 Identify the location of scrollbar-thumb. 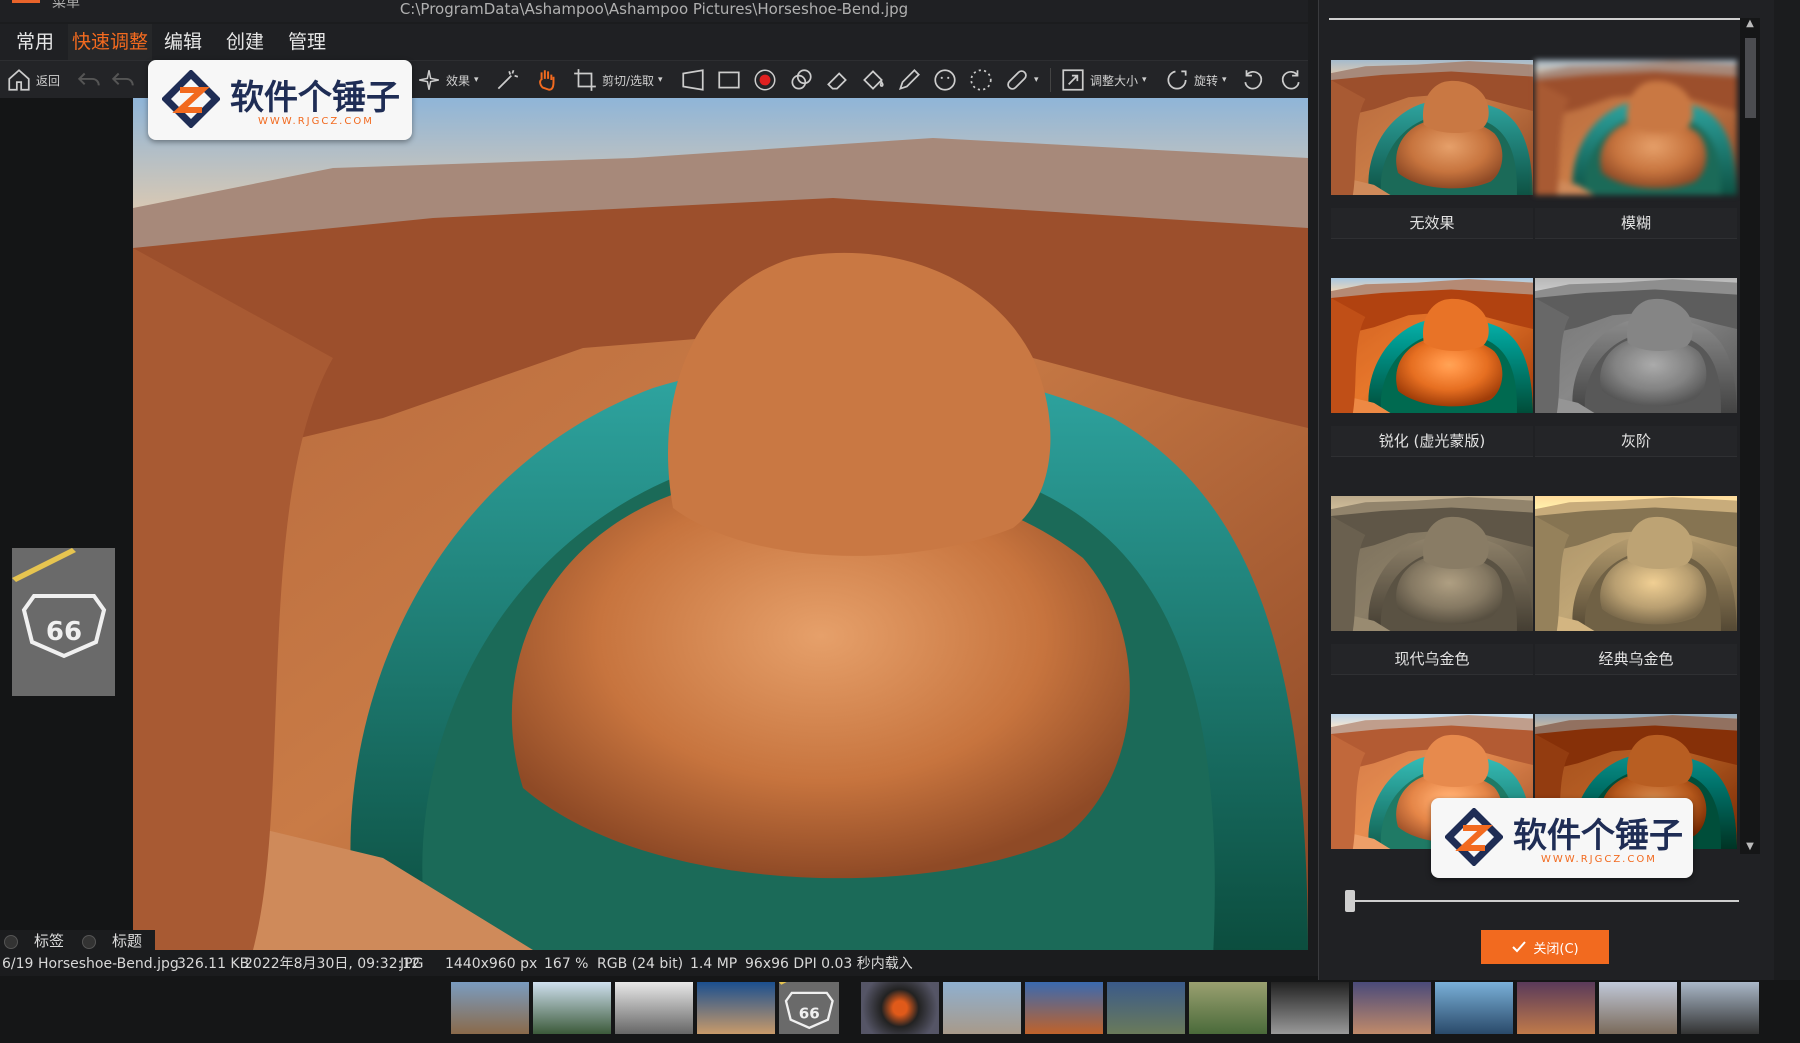
(1750, 78).